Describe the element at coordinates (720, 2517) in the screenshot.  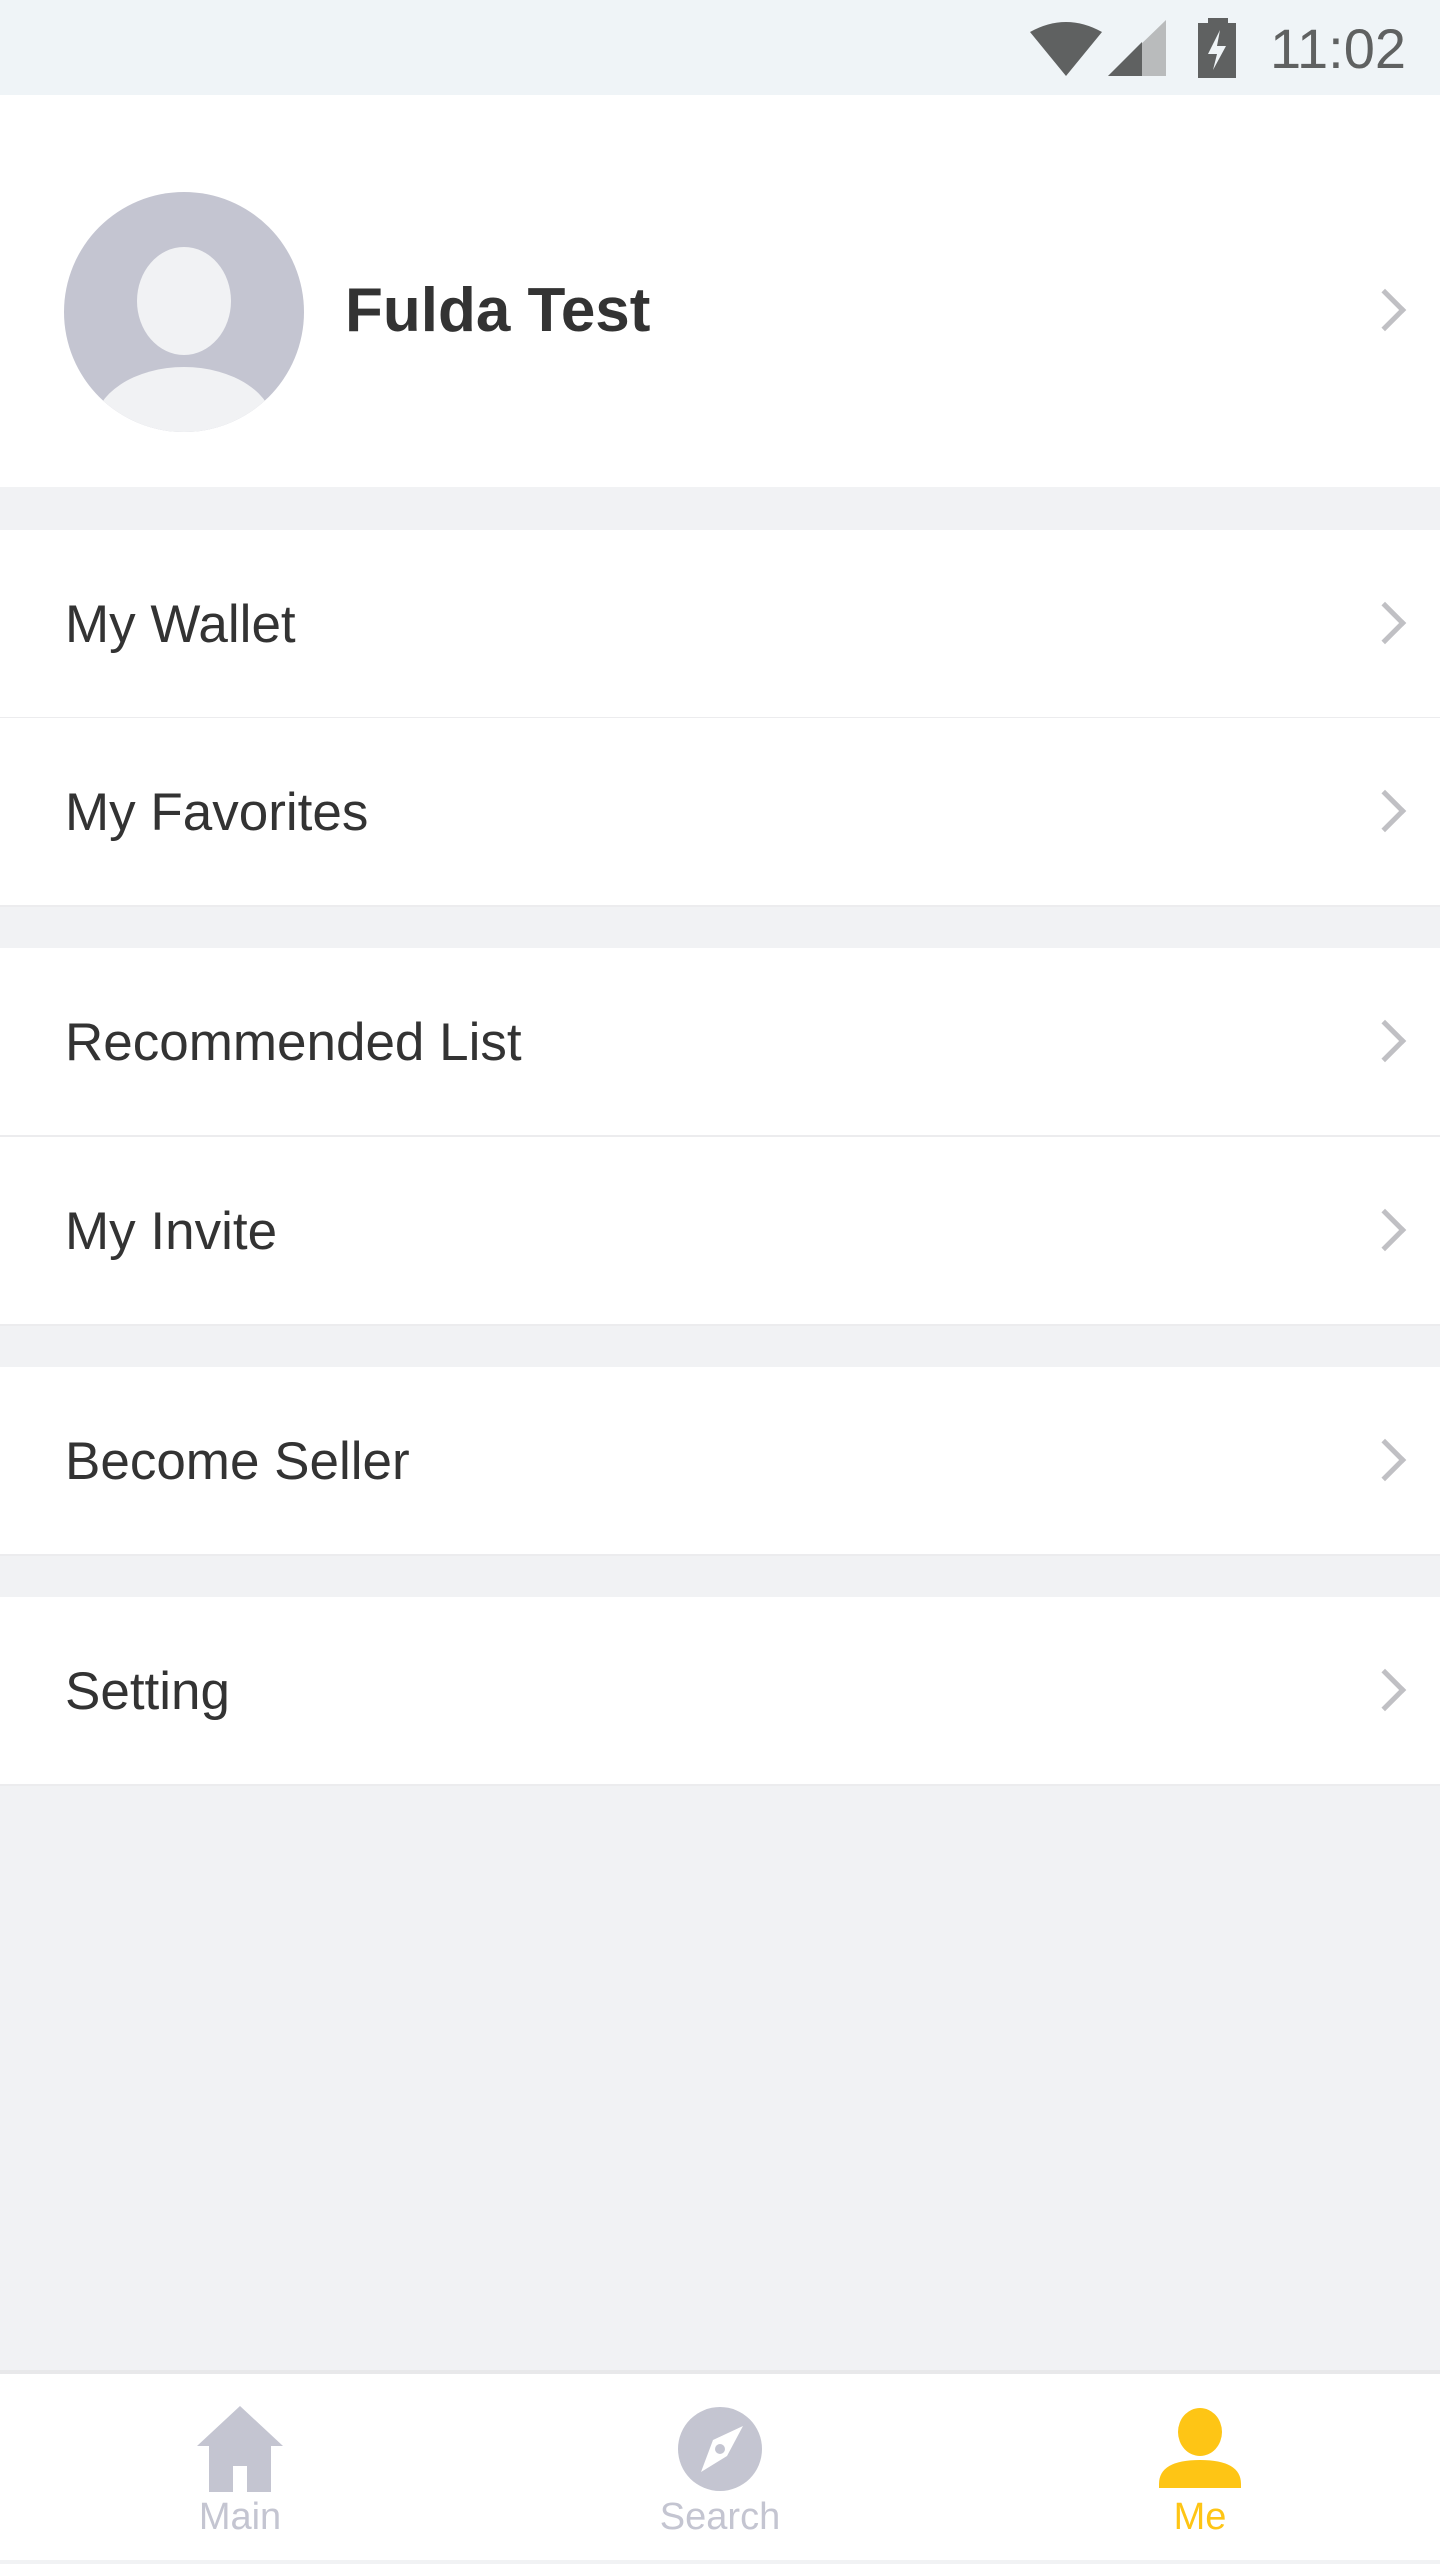
I see `tab-label: Search` at that location.